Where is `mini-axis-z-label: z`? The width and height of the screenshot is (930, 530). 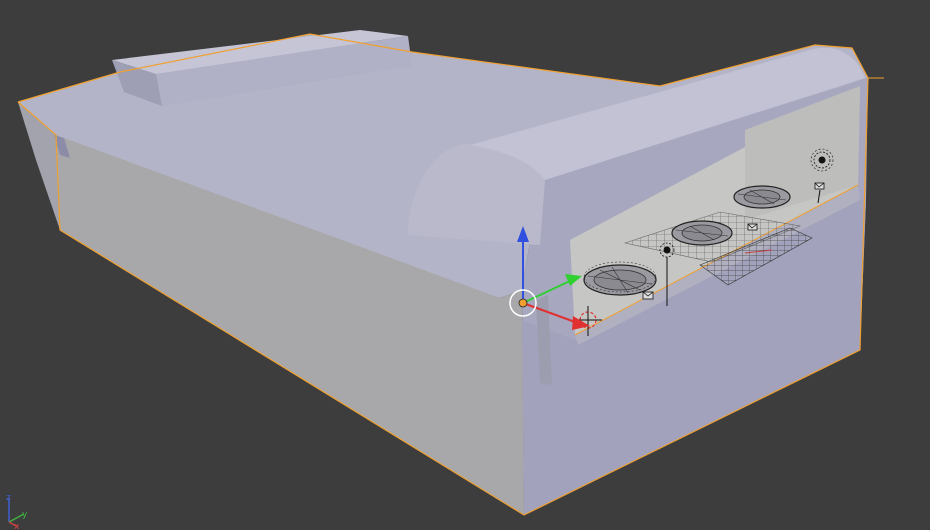 mini-axis-z-label: z is located at coordinates (8, 498).